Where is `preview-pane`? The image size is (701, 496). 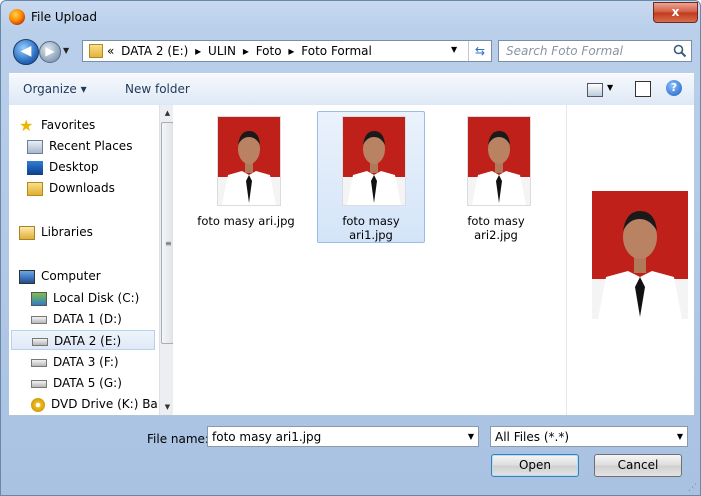
preview-pane is located at coordinates (630, 260).